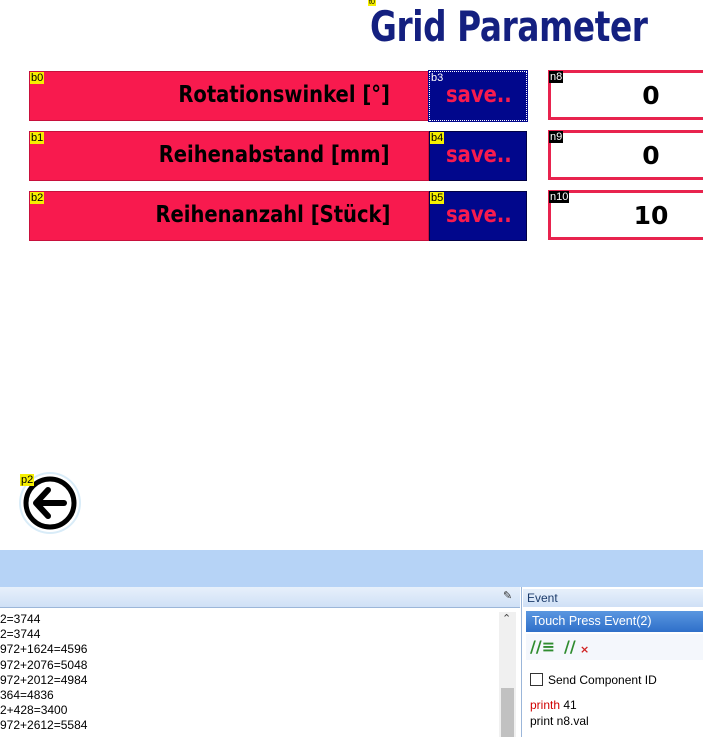  I want to click on row-count-number-field: 10, so click(625, 215).